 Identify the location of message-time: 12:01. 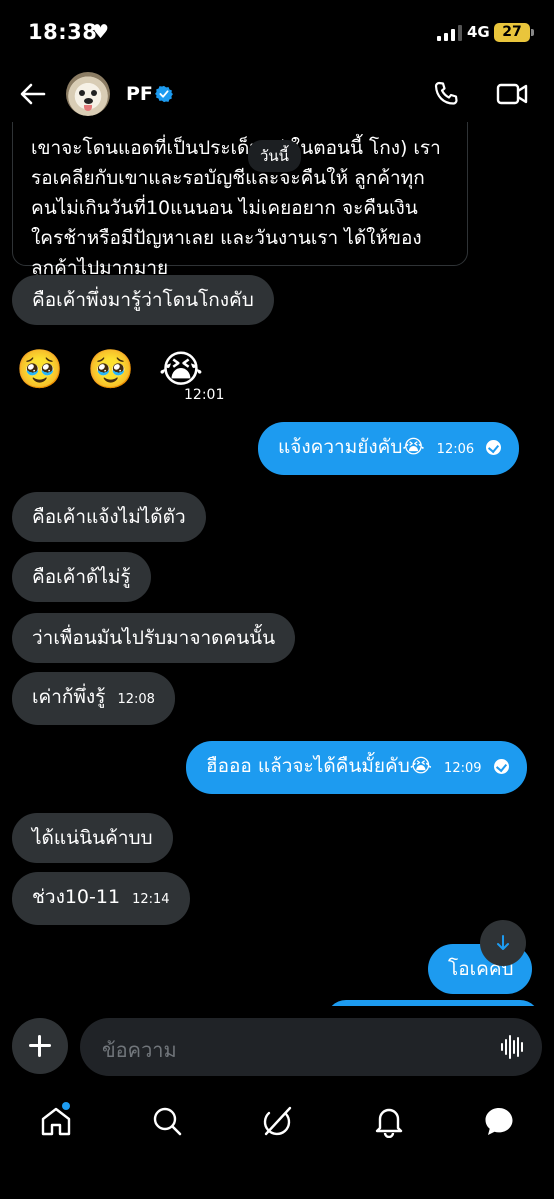
(204, 395).